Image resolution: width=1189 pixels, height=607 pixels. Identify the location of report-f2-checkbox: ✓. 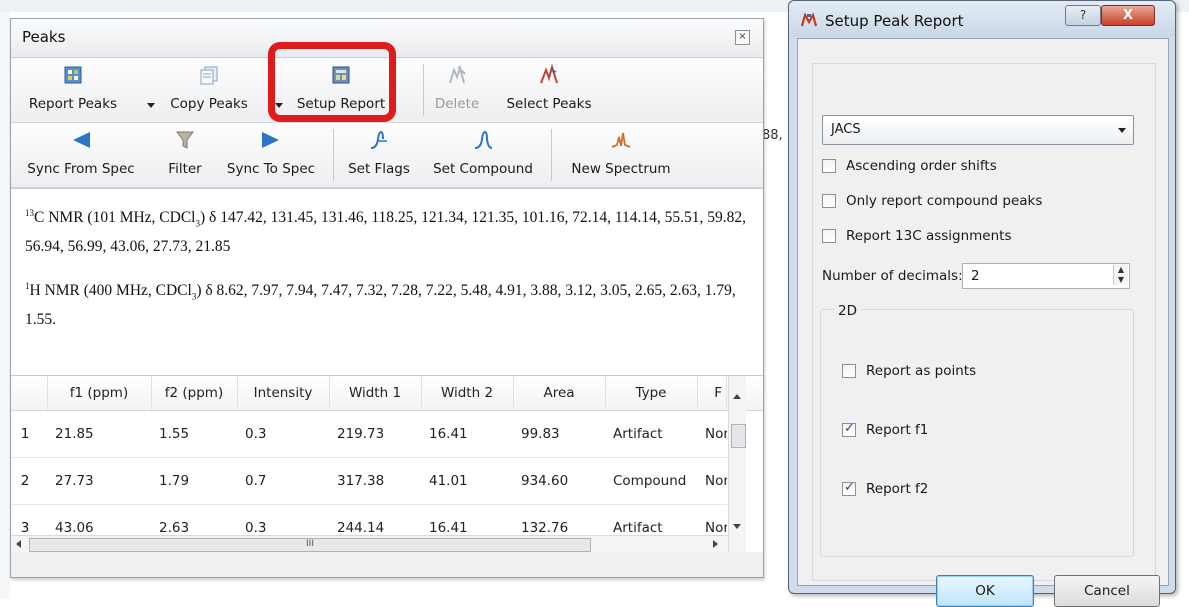
(849, 488).